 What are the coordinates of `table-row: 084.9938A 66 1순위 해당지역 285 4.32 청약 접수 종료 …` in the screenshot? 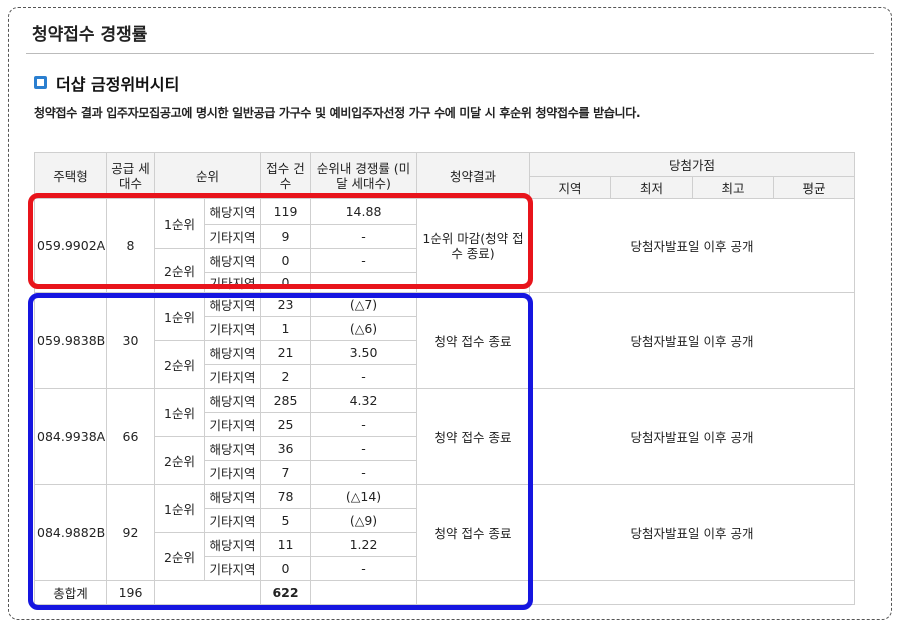 It's located at (445, 436).